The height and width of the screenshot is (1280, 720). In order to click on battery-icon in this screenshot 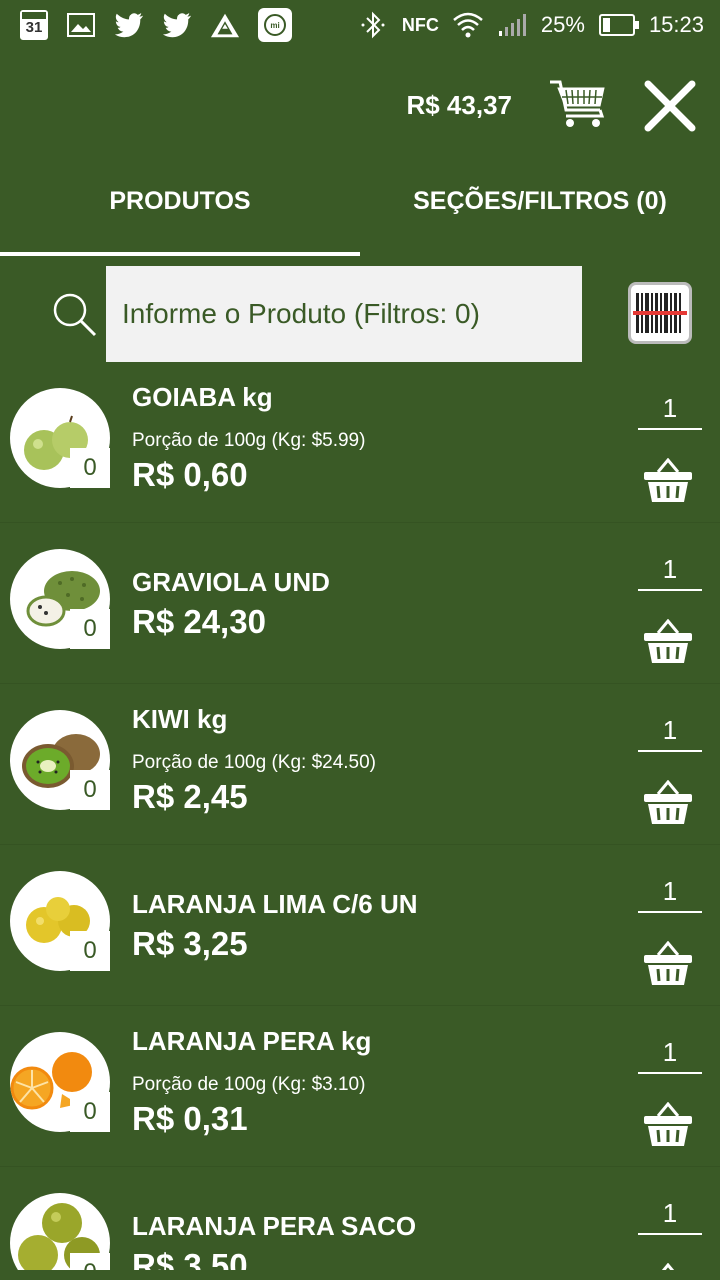, I will do `click(618, 25)`.